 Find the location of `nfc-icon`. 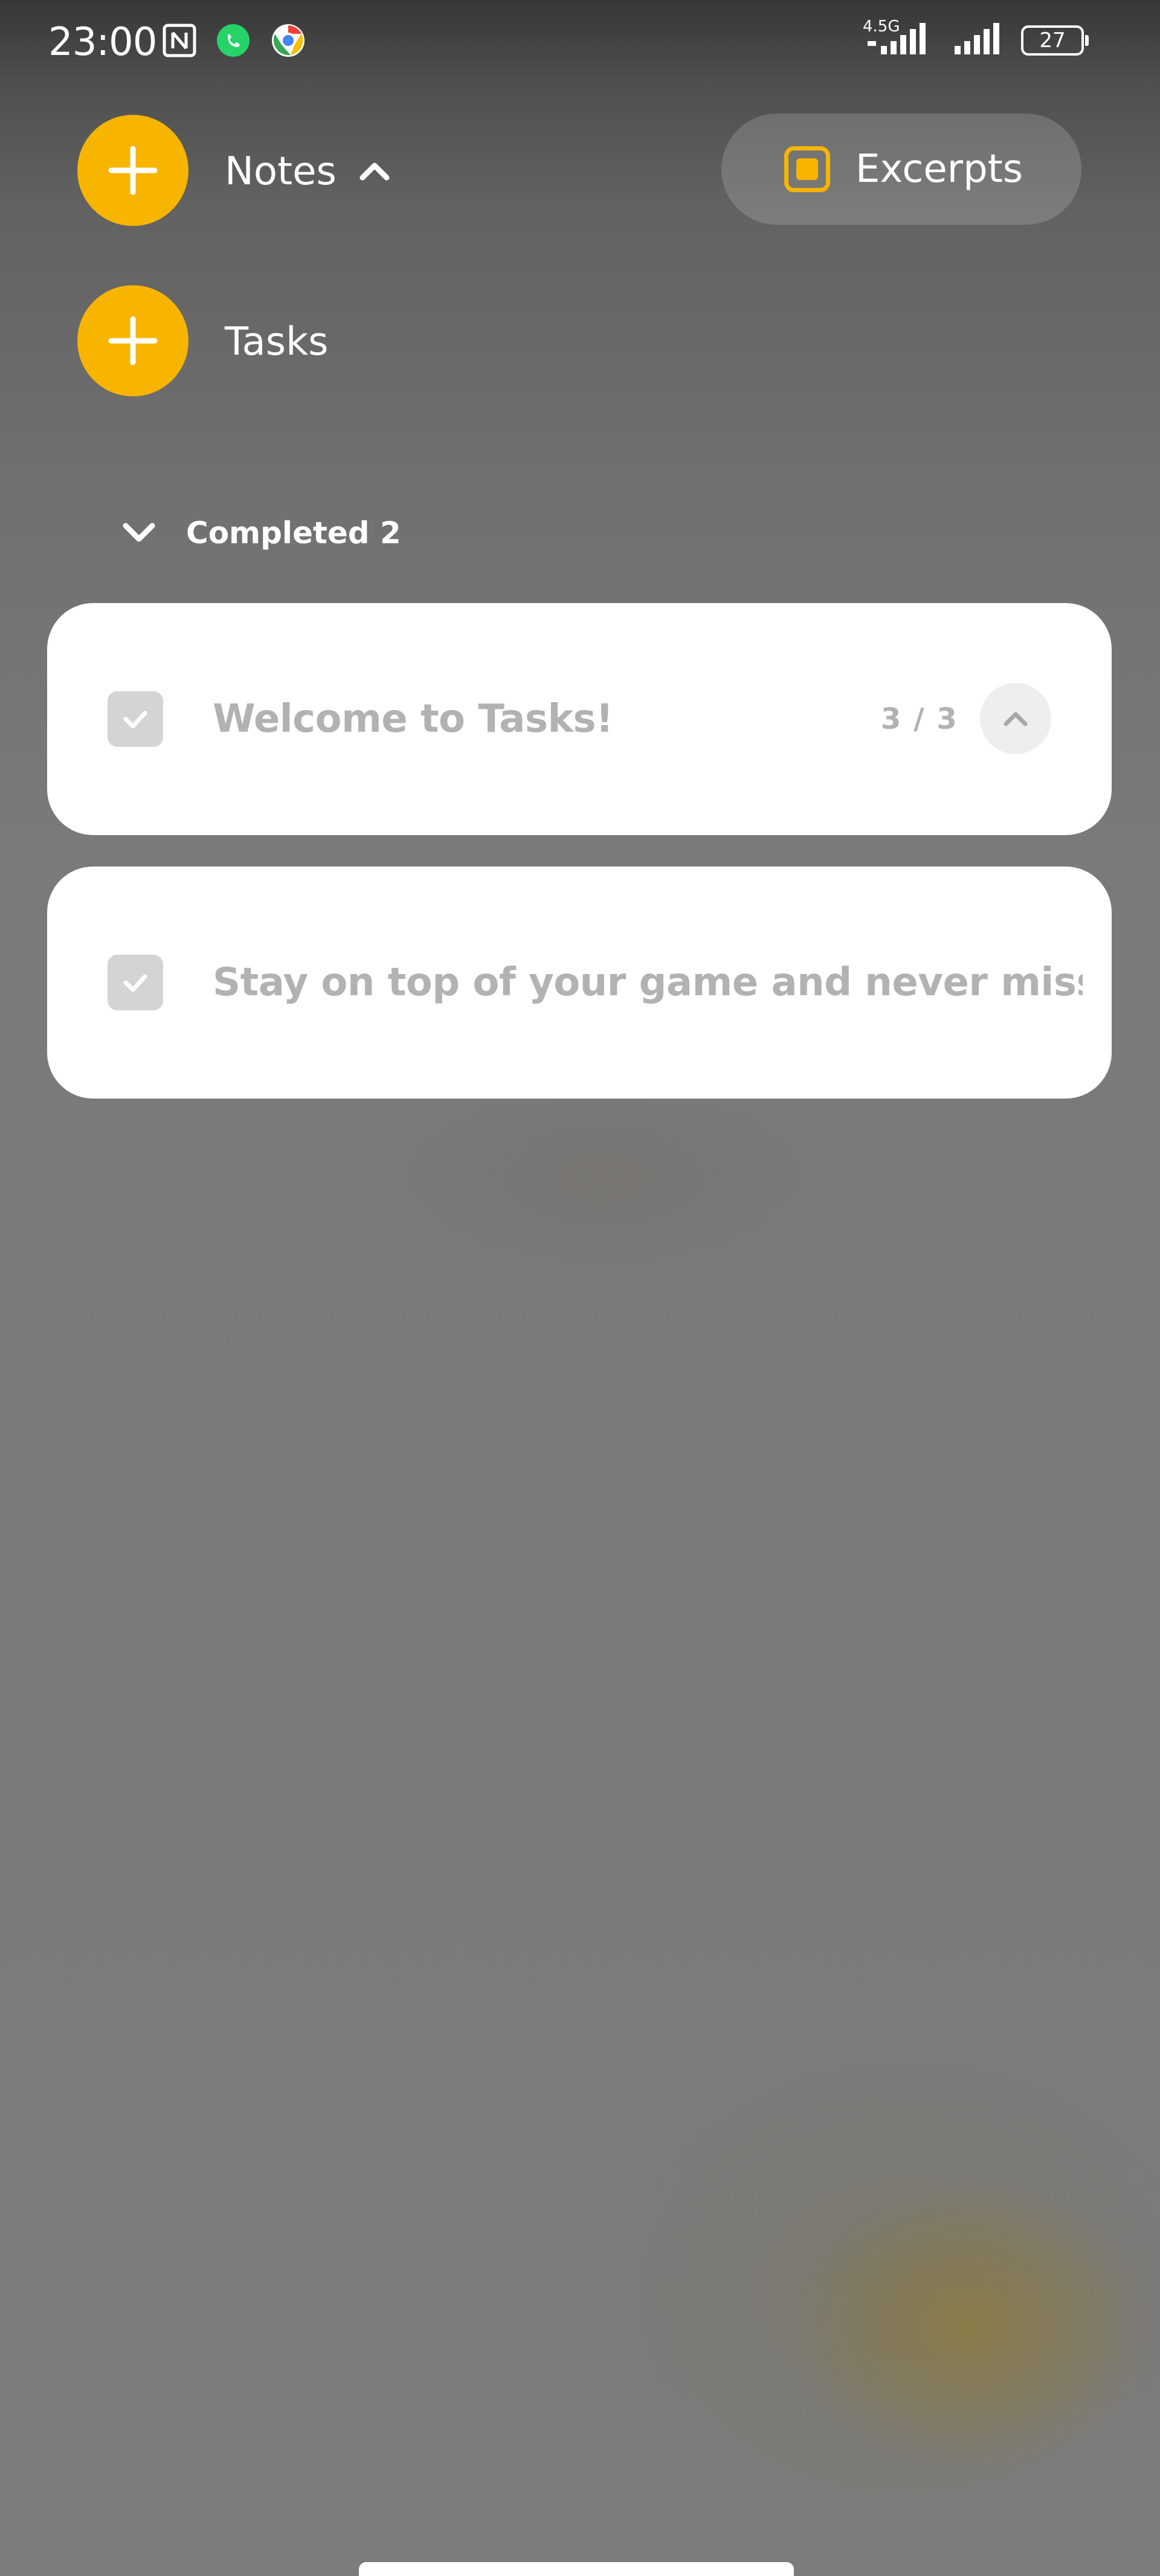

nfc-icon is located at coordinates (179, 40).